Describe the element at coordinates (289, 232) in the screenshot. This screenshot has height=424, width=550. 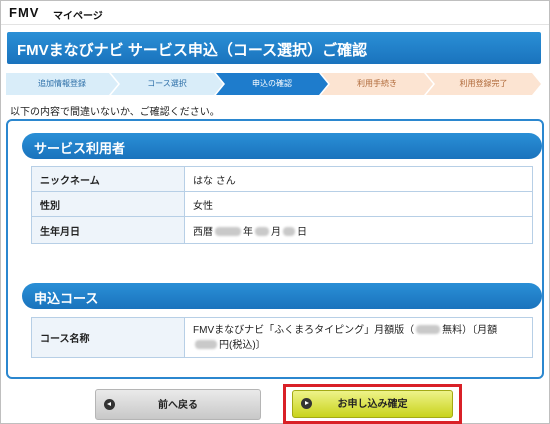
I see `redacted-day` at that location.